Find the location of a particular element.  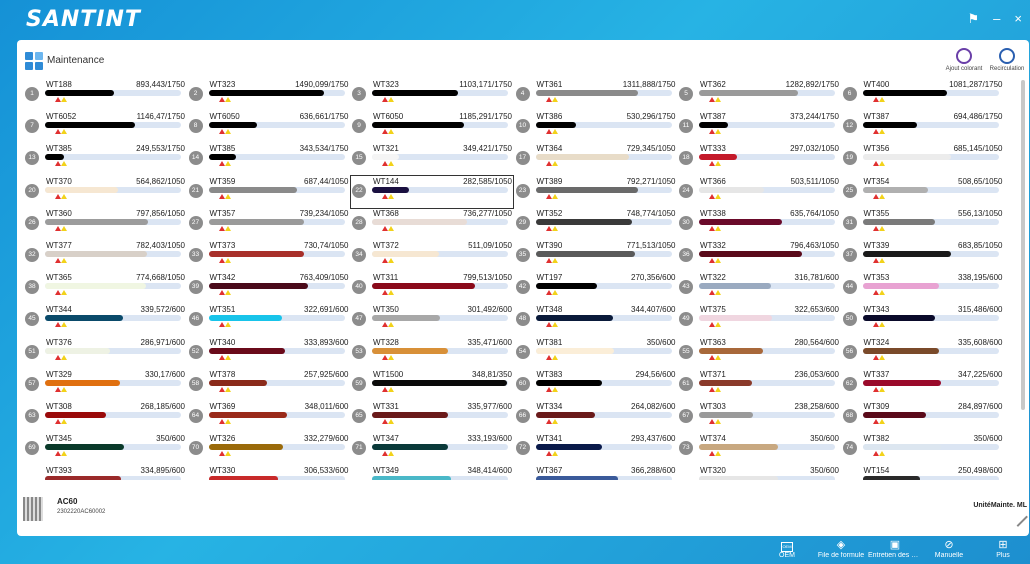

canister-cell: 35 WT390 771,513/1050 is located at coordinates (595, 256).